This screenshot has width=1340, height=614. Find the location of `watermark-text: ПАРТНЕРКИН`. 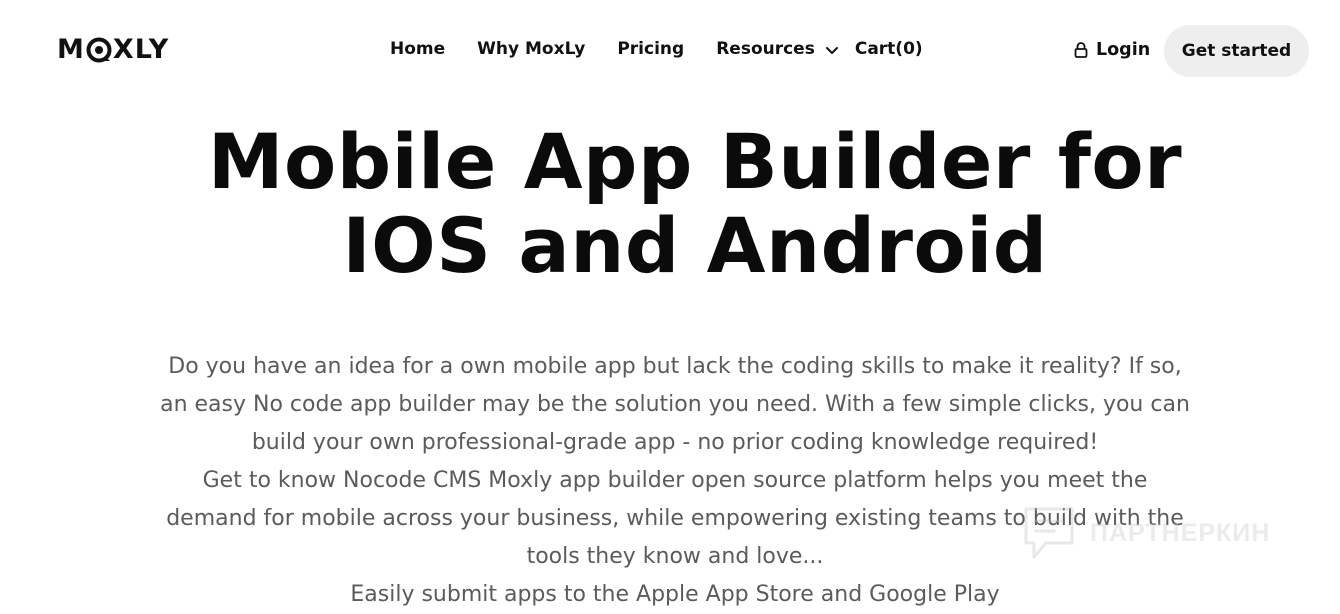

watermark-text: ПАРТНЕРКИН is located at coordinates (1180, 532).